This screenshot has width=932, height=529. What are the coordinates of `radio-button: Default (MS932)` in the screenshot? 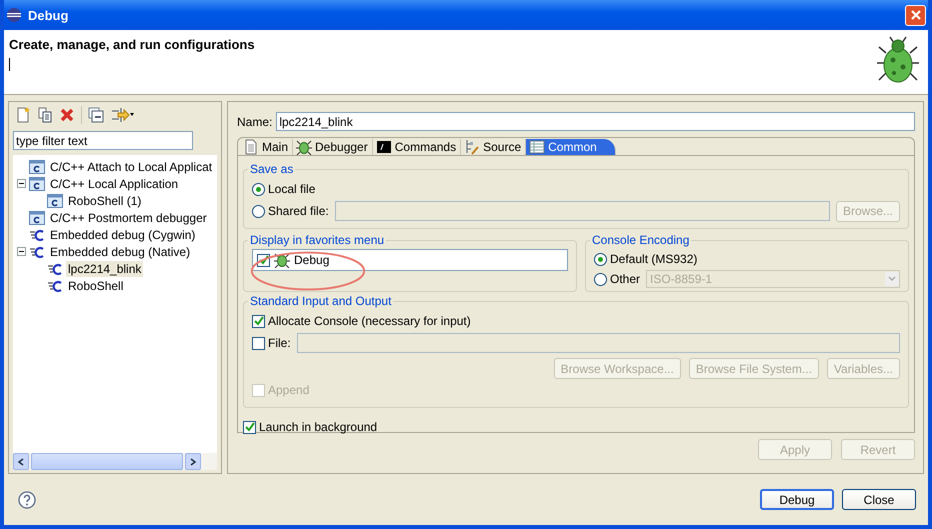 It's located at (646, 259).